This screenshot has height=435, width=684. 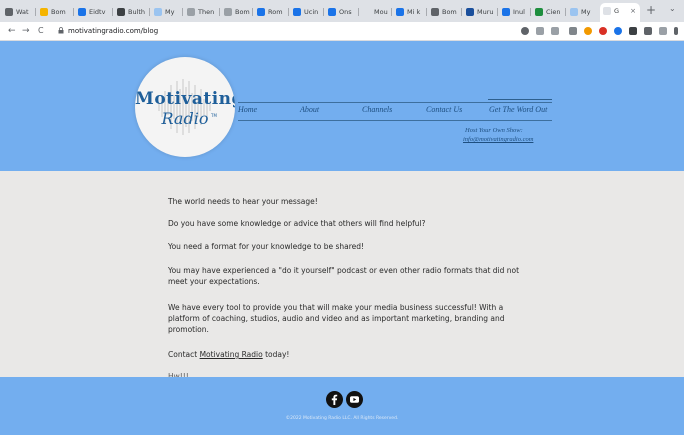 What do you see at coordinates (270, 12) in the screenshot?
I see `browser-tab: Rom` at bounding box center [270, 12].